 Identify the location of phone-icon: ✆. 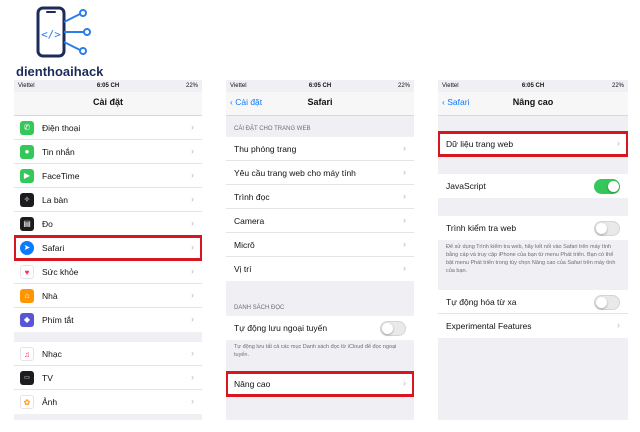
(27, 128).